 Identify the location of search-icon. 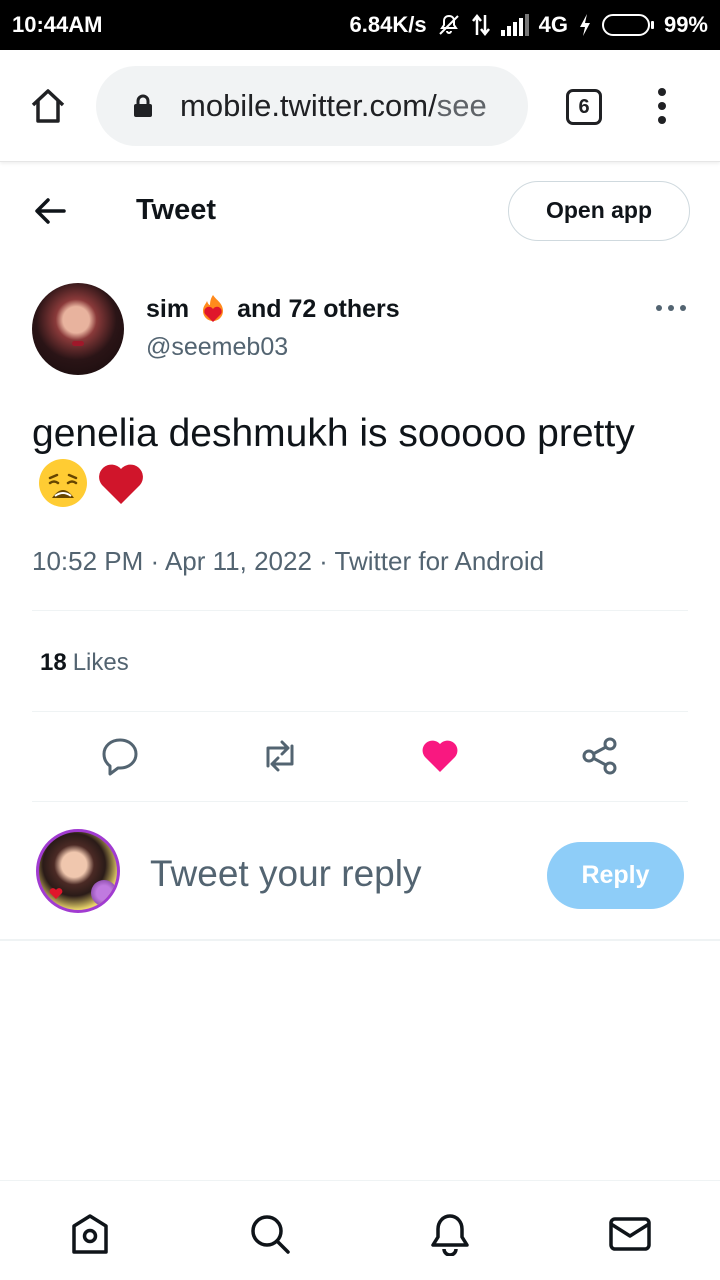
(270, 1234).